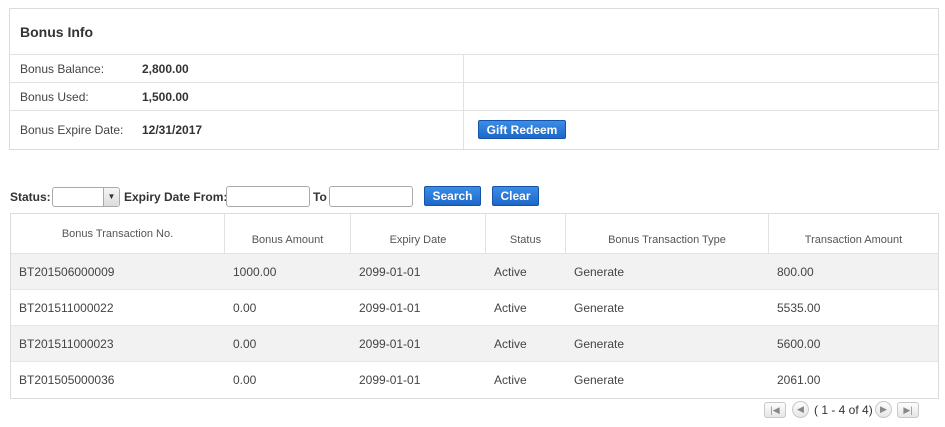  What do you see at coordinates (799, 380) in the screenshot?
I see `cell-transaction-amount: 2061.00` at bounding box center [799, 380].